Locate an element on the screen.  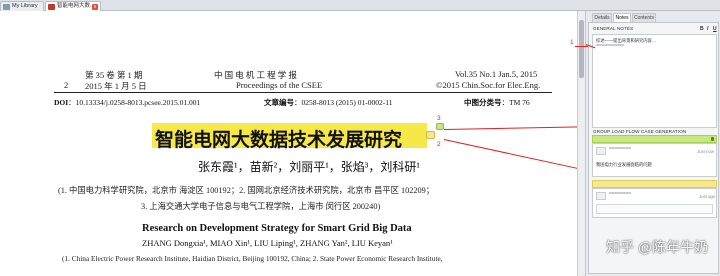
header-date-cn: 2015 年 1 月 5 日 is located at coordinates (116, 86).